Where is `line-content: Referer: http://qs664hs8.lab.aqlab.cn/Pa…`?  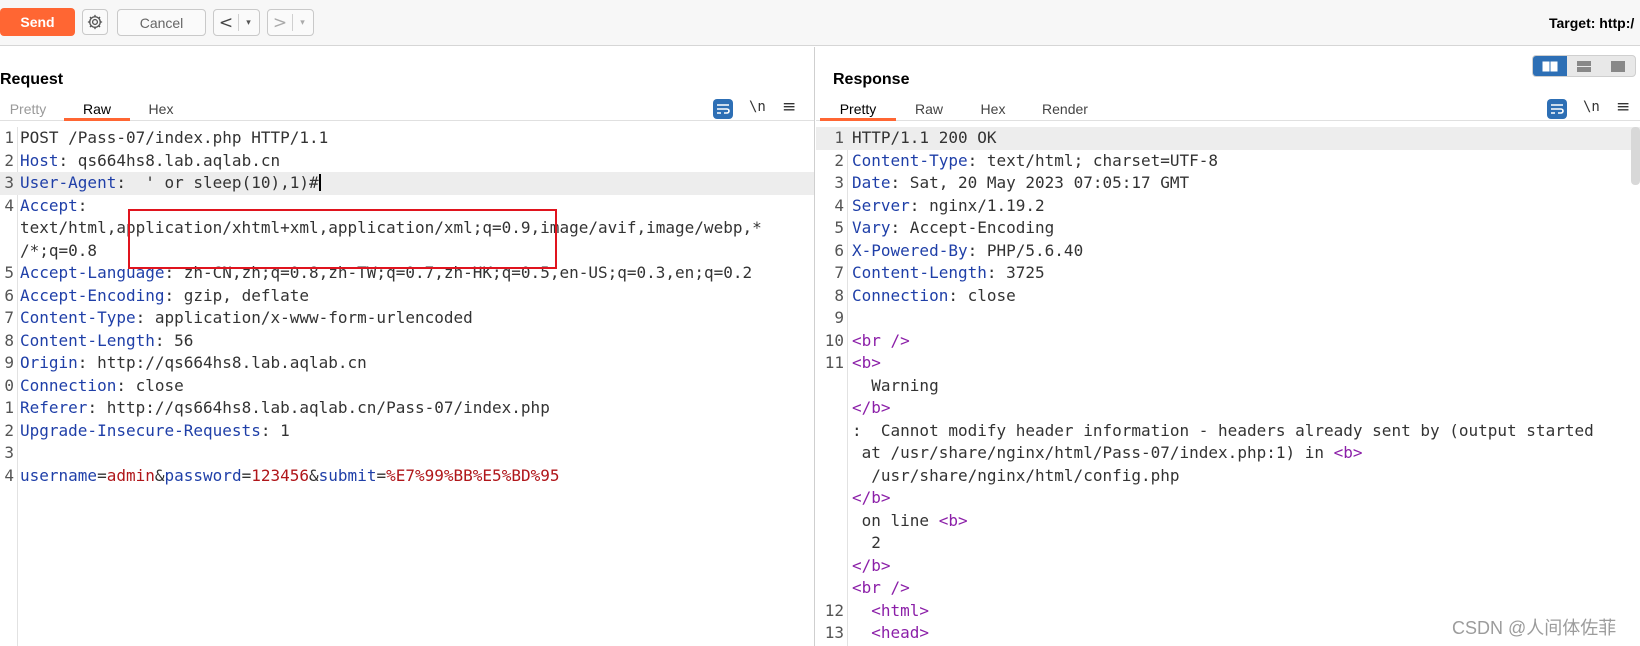 line-content: Referer: http://qs664hs8.lab.aqlab.cn/Pa… is located at coordinates (285, 408).